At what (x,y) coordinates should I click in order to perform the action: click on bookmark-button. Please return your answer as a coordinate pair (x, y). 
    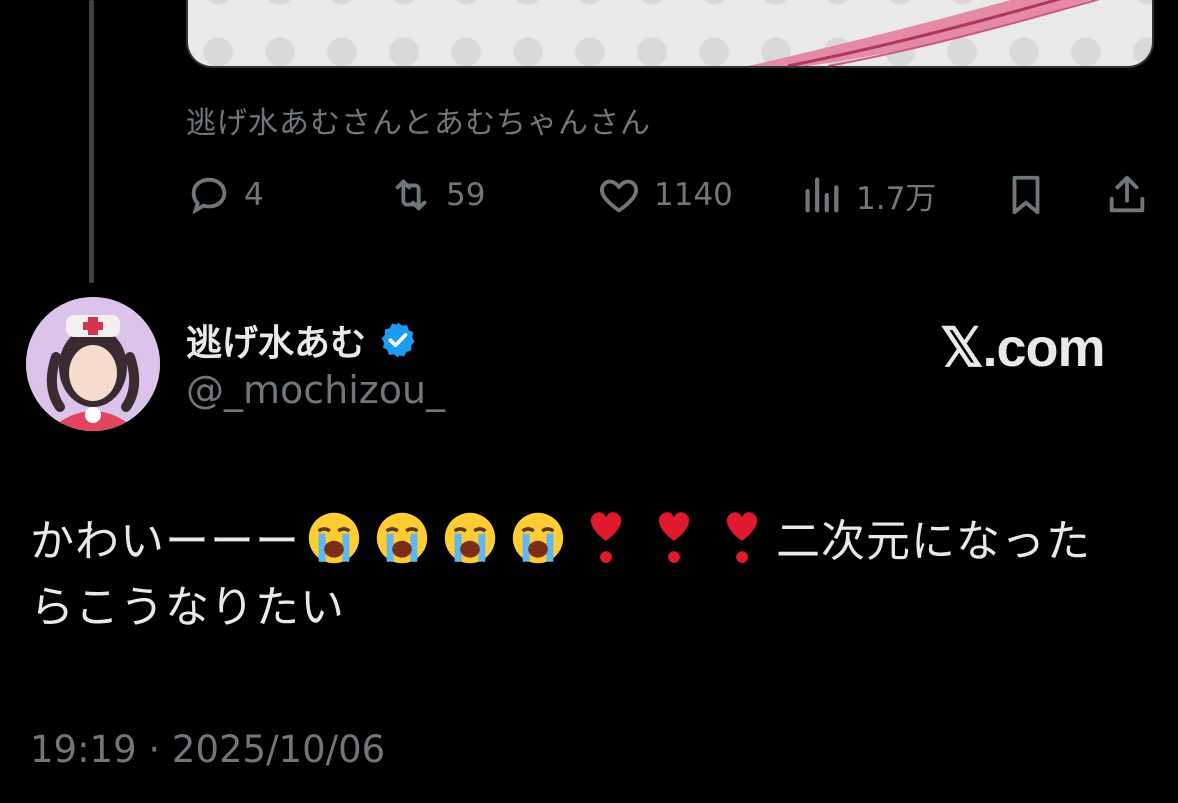
    Looking at the image, I should click on (1026, 195).